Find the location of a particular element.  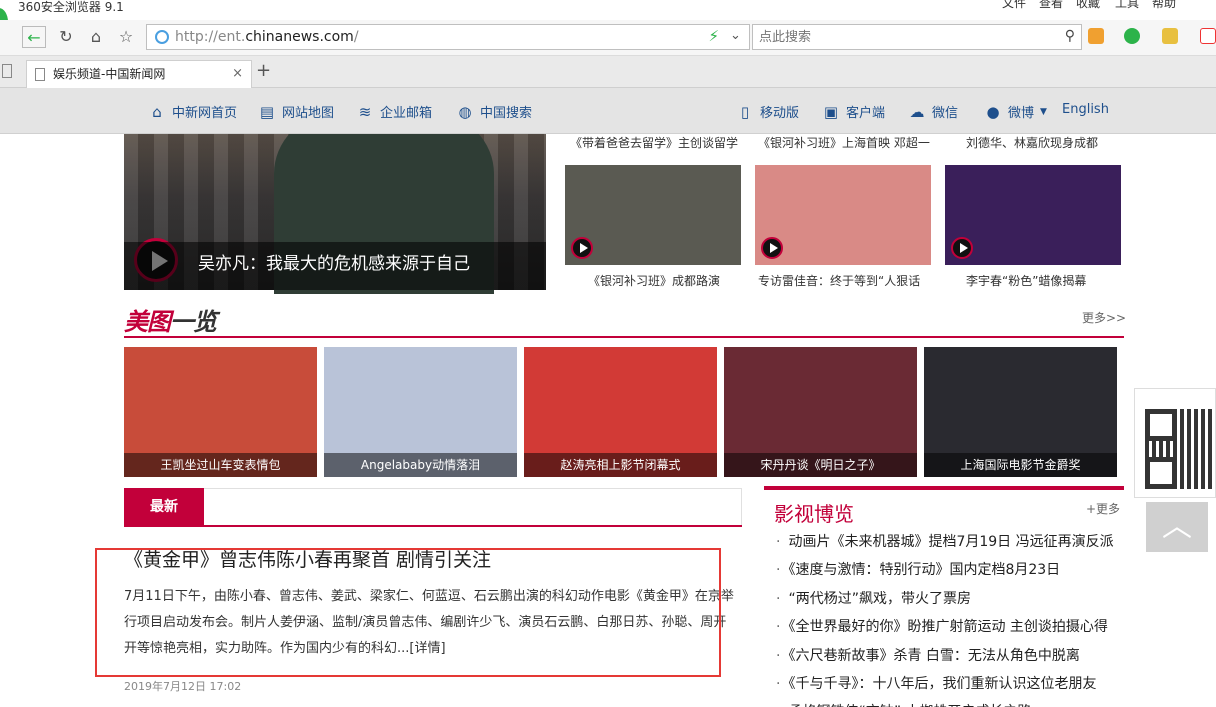

photo-2: Angelababy动情落泪 is located at coordinates (420, 412).